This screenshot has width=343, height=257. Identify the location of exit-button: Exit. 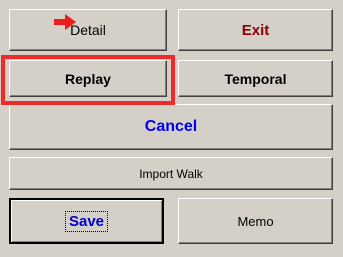
(255, 30).